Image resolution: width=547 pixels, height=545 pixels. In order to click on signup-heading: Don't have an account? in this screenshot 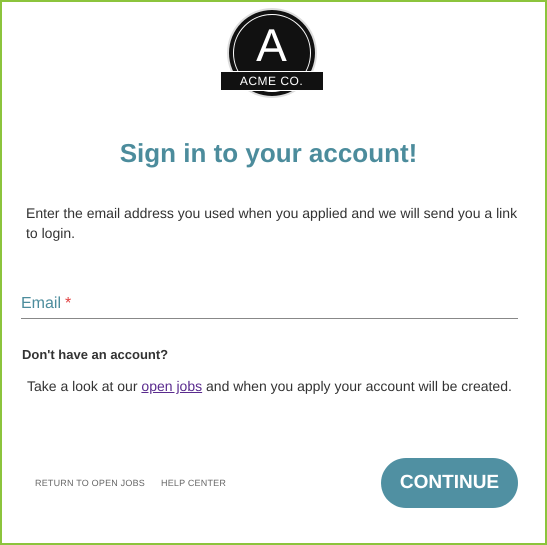, I will do `click(96, 354)`.